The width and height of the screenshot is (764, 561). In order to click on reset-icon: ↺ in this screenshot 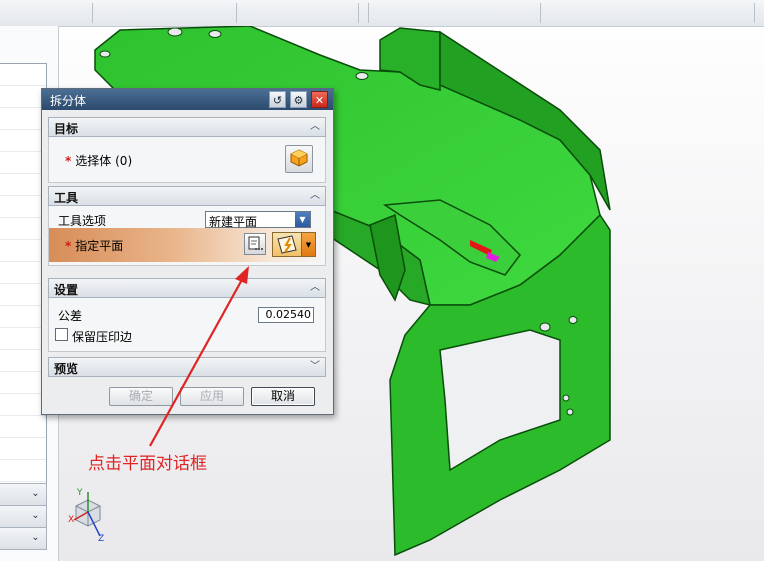, I will do `click(277, 99)`.